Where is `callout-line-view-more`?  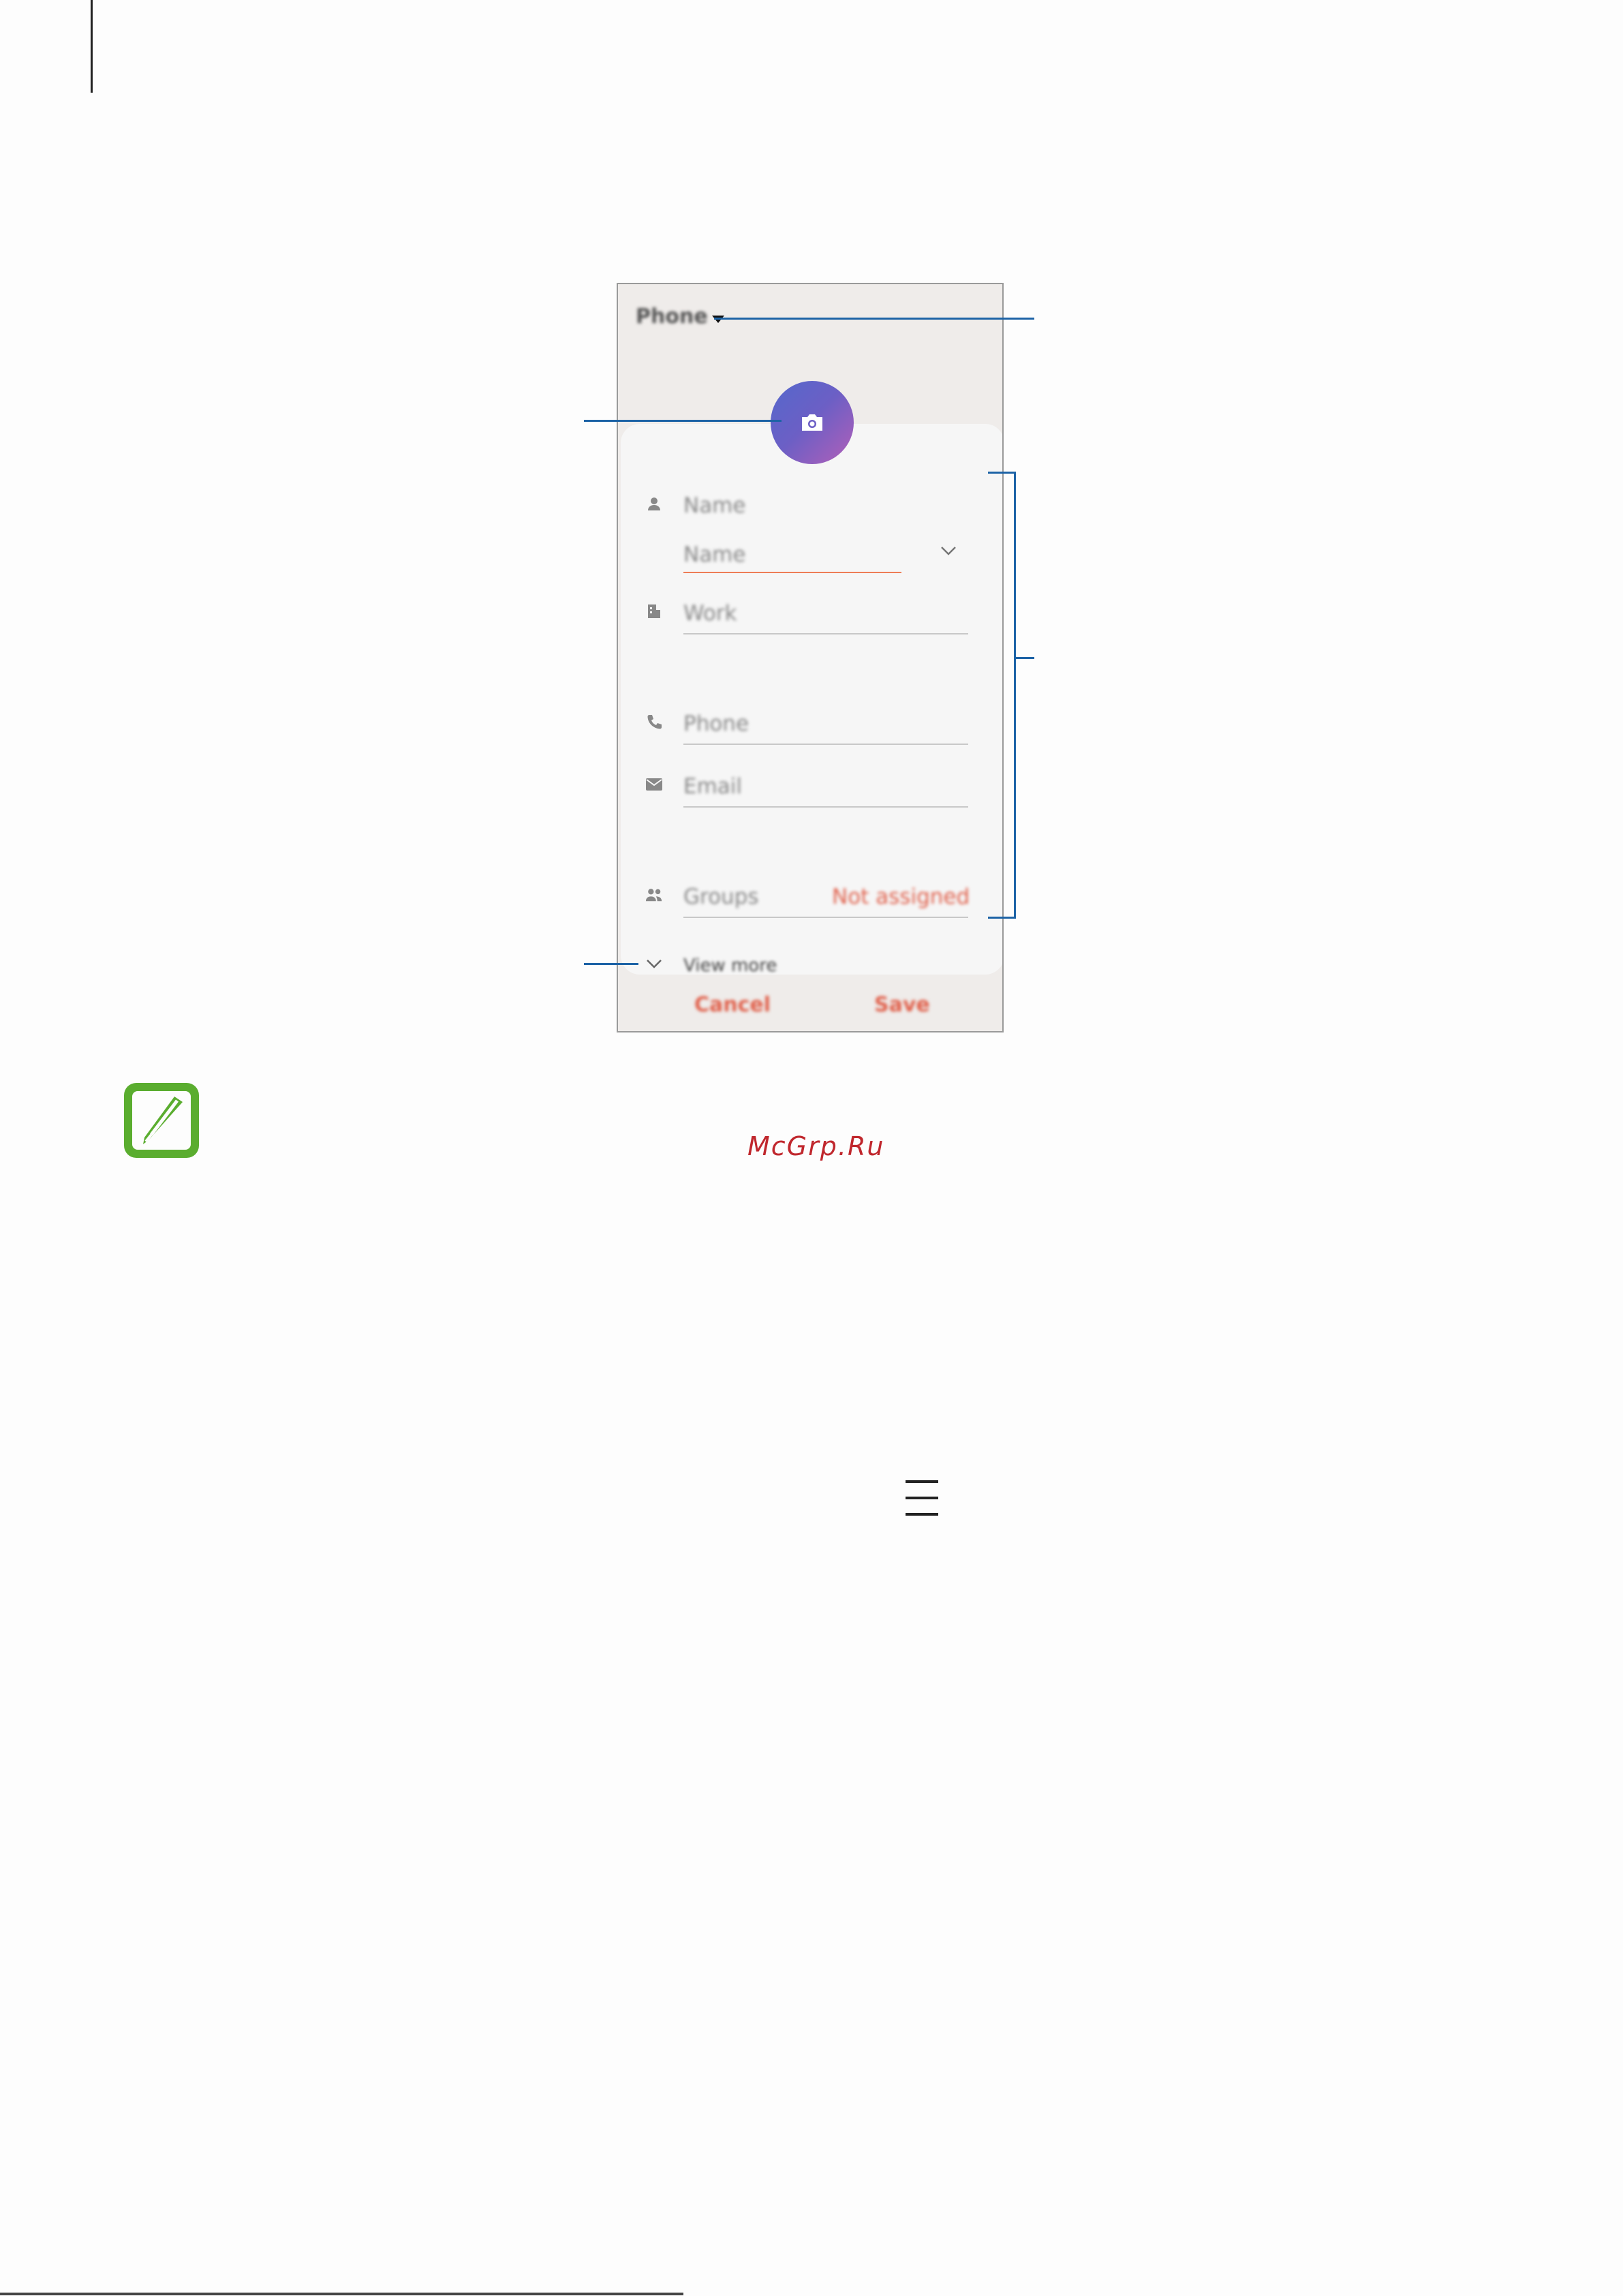
callout-line-view-more is located at coordinates (611, 964).